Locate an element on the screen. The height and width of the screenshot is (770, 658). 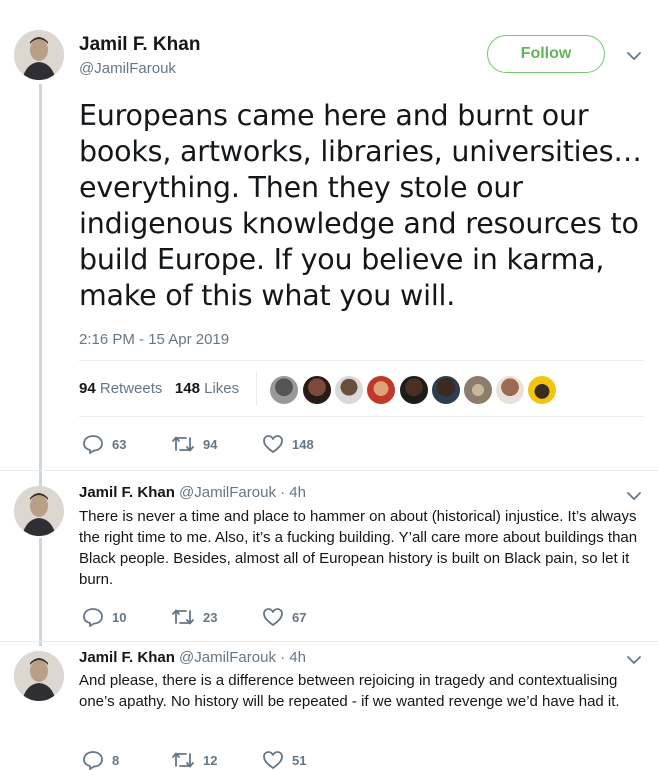
reply-count: 63 is located at coordinates (119, 444).